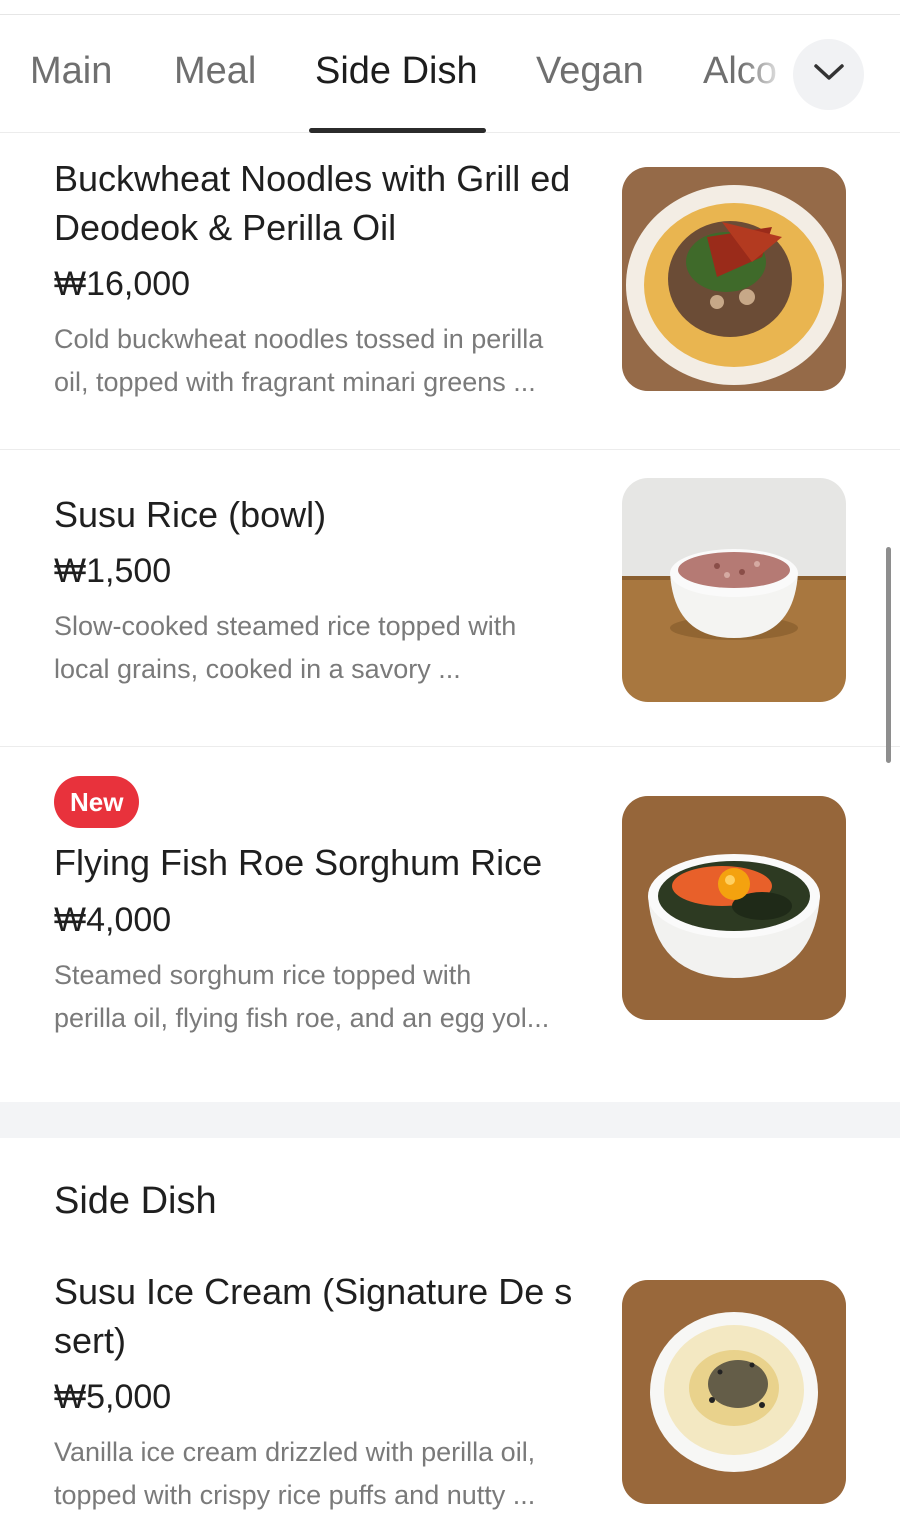 The height and width of the screenshot is (1540, 900). I want to click on item-price: ₩1,500, so click(113, 571).